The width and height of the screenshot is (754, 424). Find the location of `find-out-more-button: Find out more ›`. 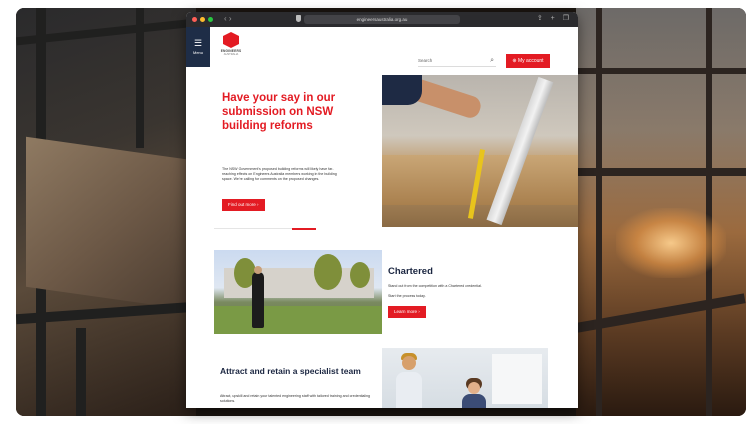

find-out-more-button: Find out more › is located at coordinates (243, 205).